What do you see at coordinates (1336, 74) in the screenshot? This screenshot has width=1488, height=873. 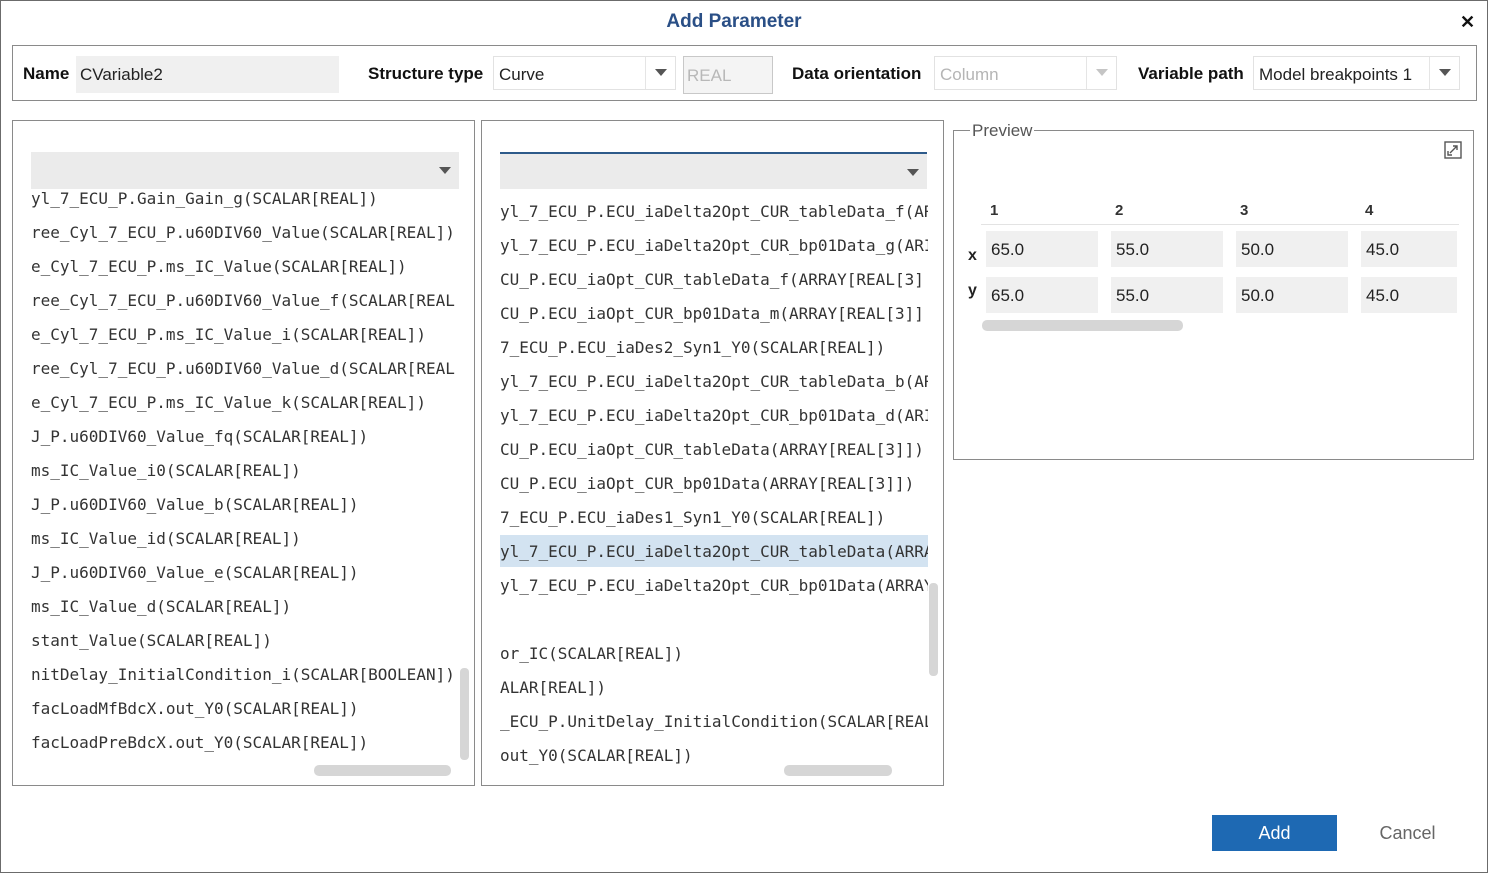 I see `variable-path-value: Model breakpoints 1` at bounding box center [1336, 74].